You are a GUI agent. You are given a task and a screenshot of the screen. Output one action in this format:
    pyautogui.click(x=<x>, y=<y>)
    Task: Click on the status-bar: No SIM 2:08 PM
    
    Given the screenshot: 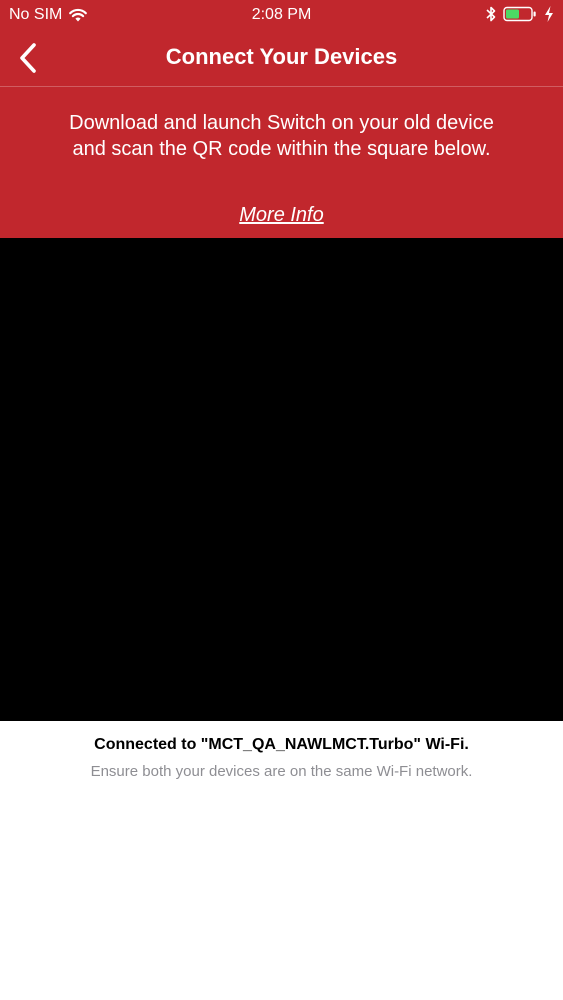 What is the action you would take?
    pyautogui.click(x=281, y=15)
    